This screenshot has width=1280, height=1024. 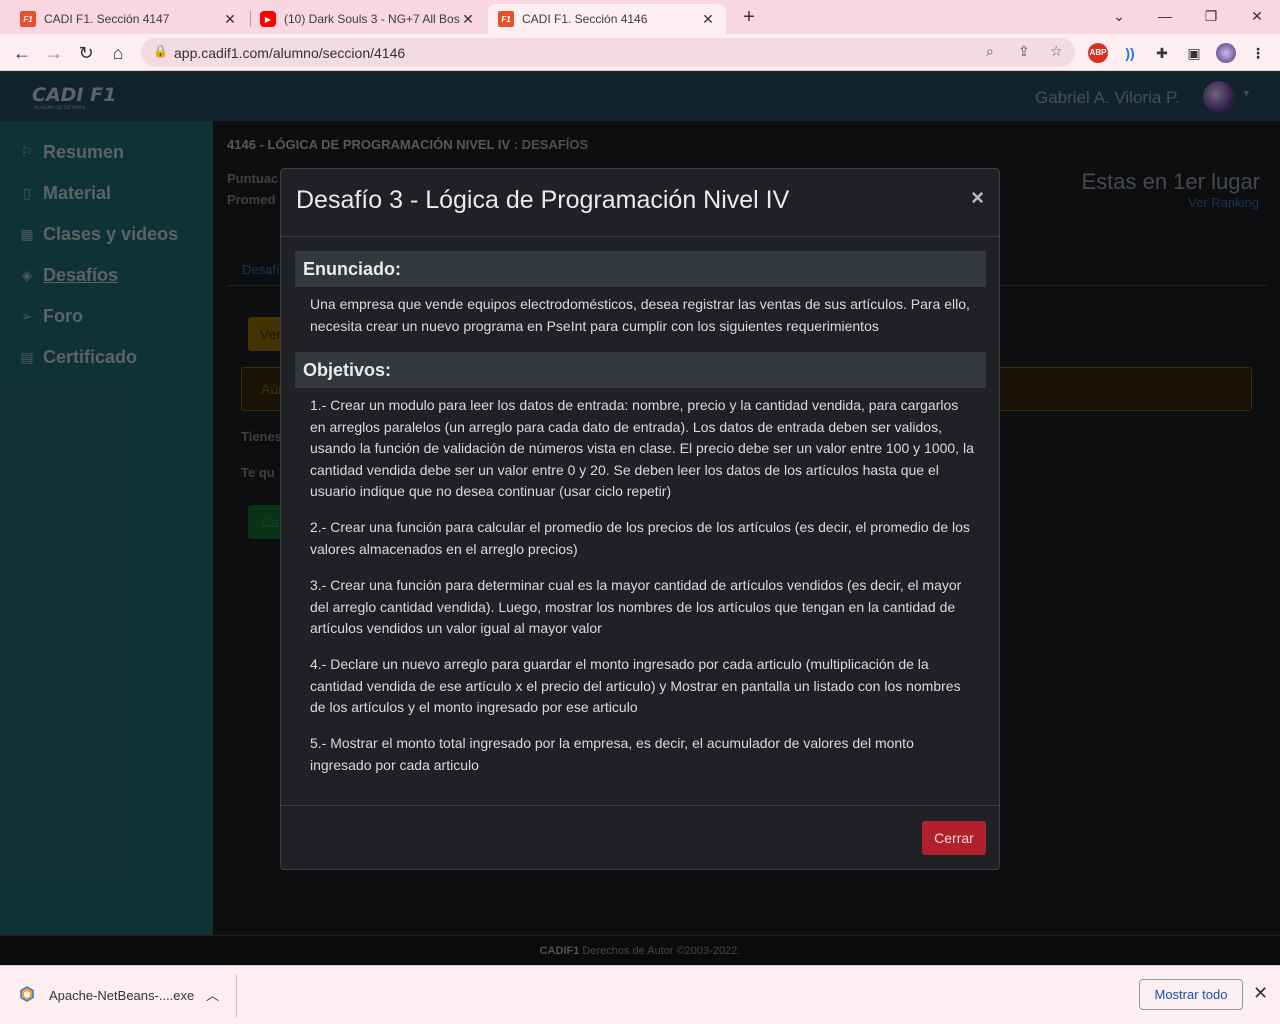 I want to click on forward-arrow-icon: →, so click(x=54, y=53).